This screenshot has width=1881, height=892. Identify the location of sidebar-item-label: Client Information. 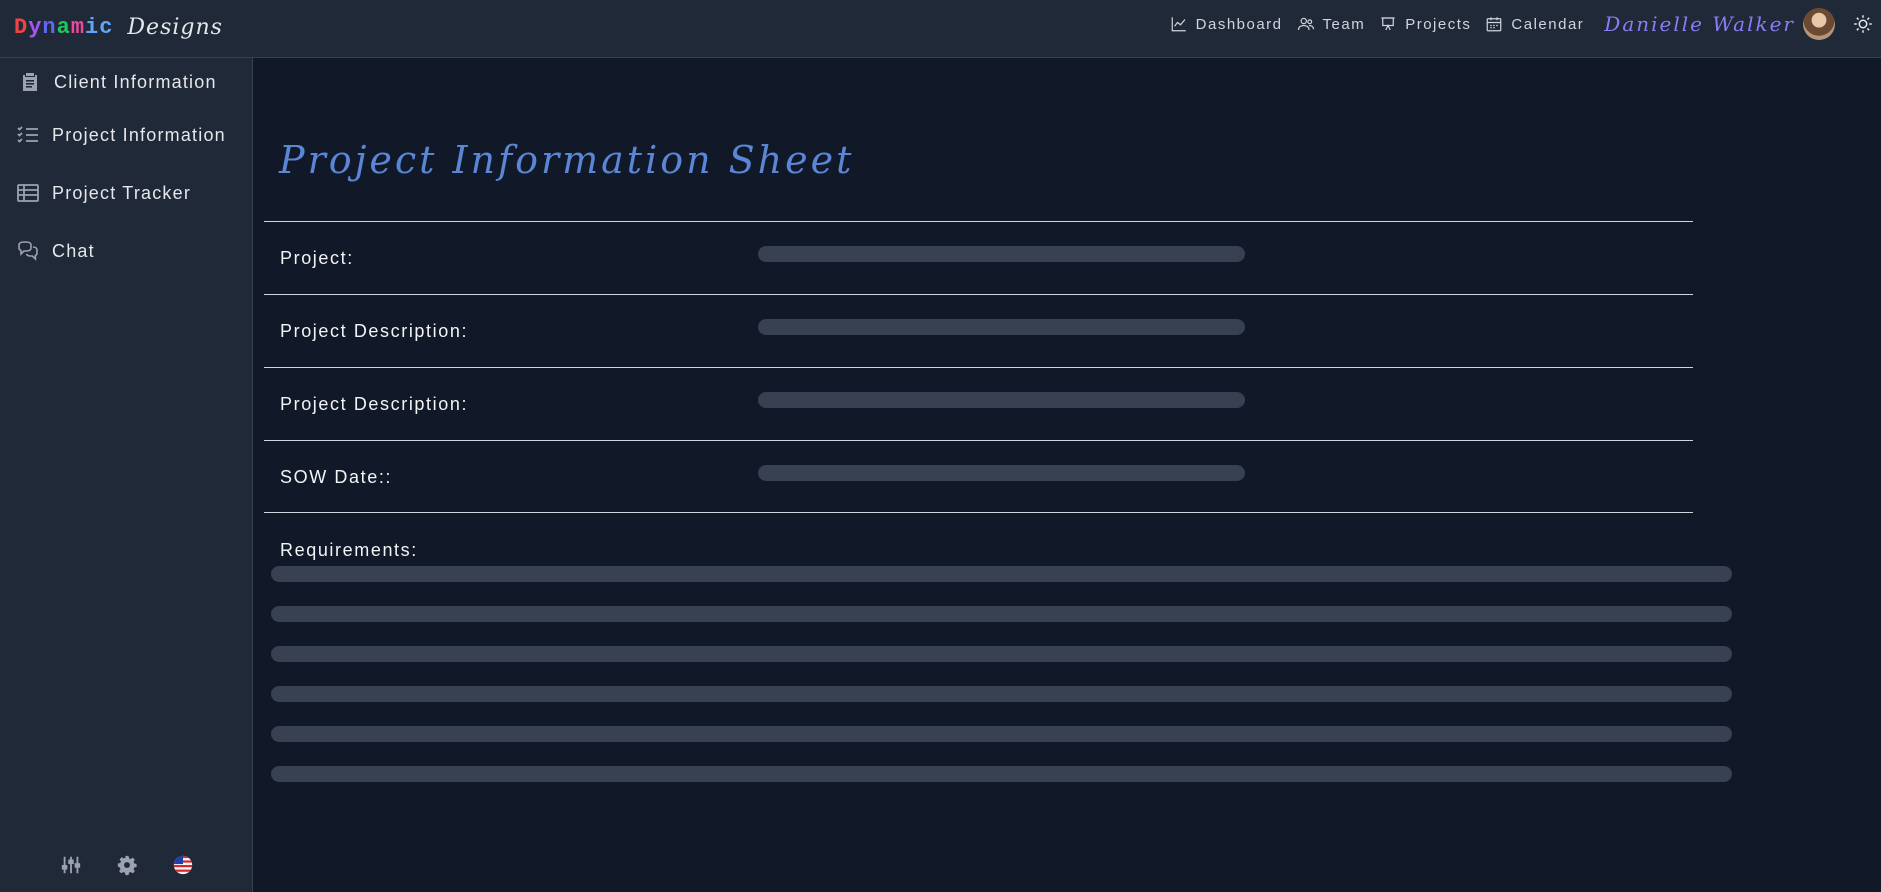
(135, 81).